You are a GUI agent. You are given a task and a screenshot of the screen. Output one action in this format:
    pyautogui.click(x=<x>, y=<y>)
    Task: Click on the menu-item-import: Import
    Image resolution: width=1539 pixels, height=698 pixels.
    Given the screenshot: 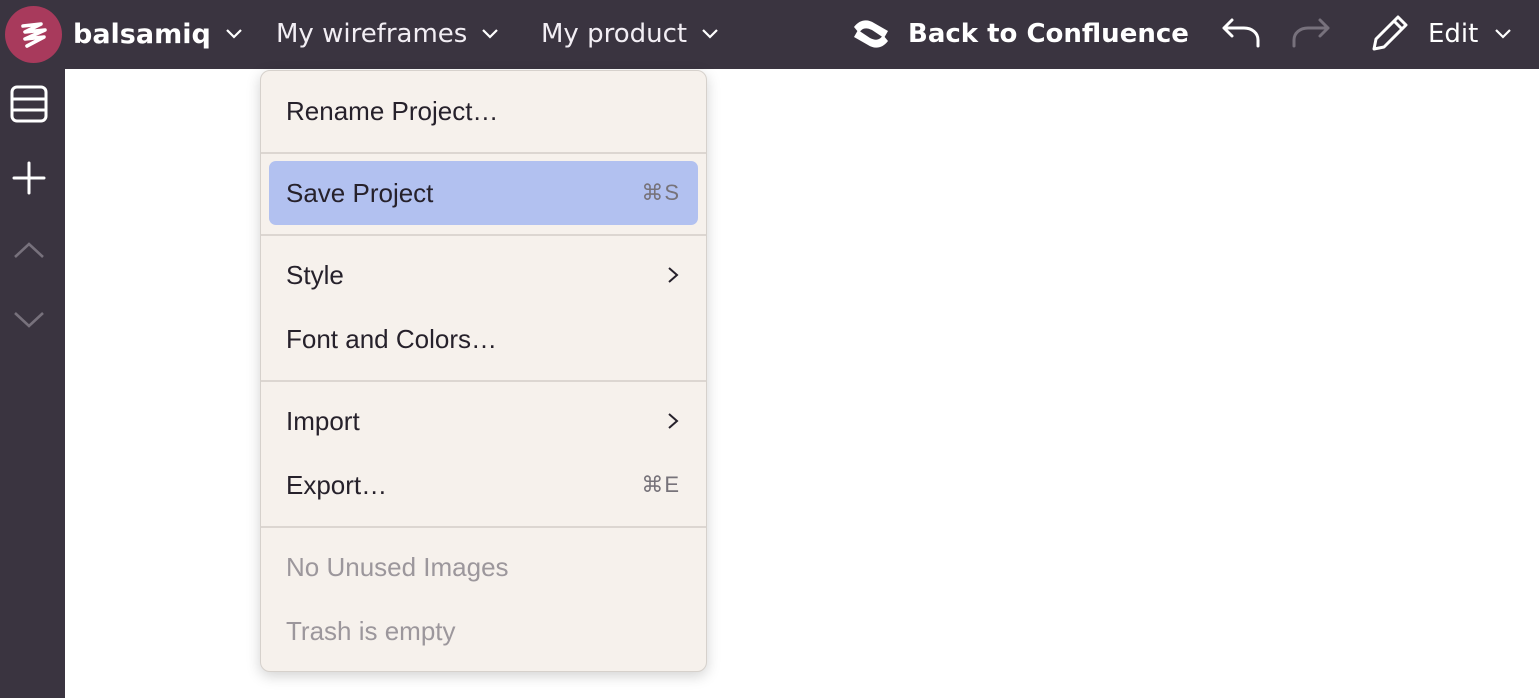 What is the action you would take?
    pyautogui.click(x=483, y=421)
    